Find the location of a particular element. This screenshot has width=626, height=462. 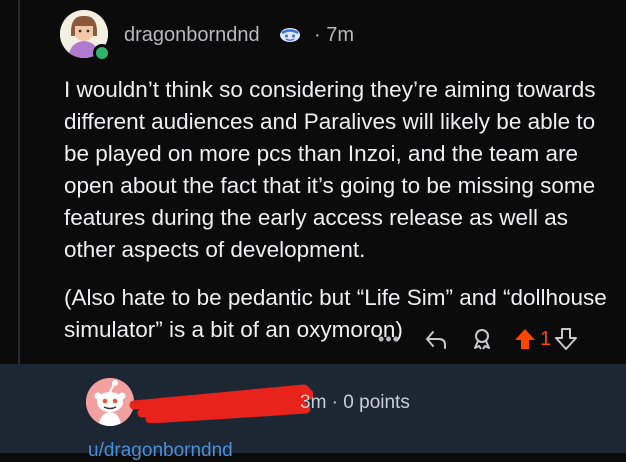

reply-arrow-icon is located at coordinates (436, 340).